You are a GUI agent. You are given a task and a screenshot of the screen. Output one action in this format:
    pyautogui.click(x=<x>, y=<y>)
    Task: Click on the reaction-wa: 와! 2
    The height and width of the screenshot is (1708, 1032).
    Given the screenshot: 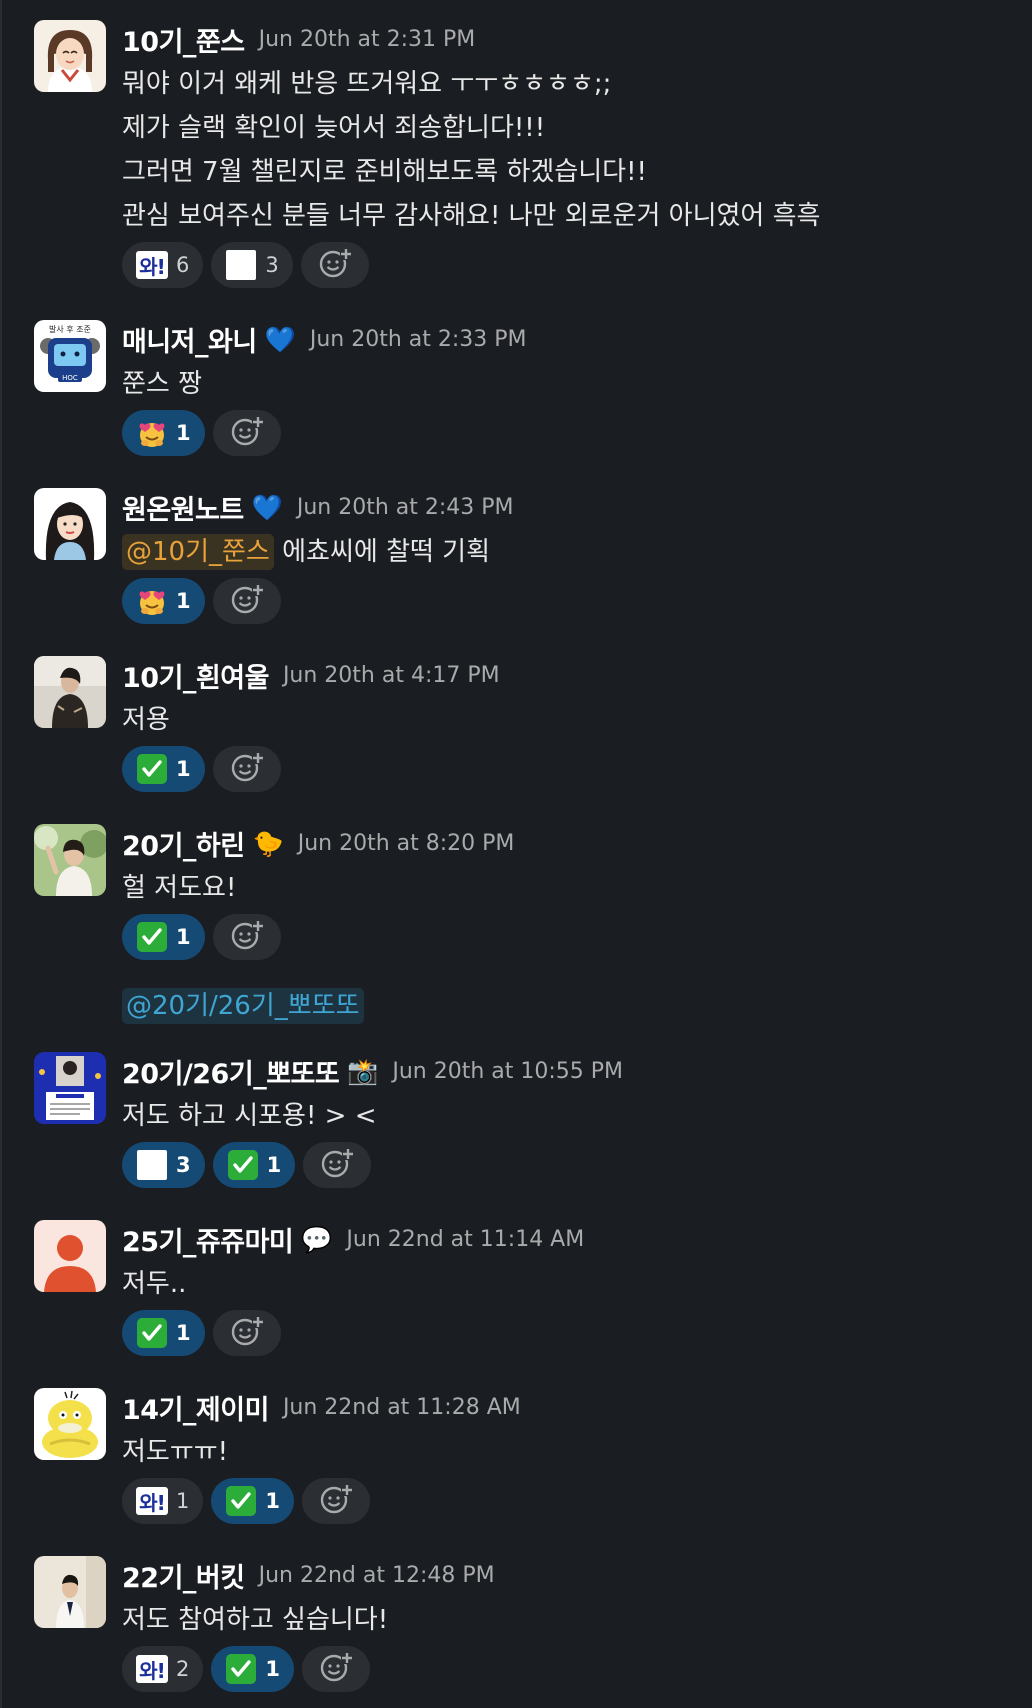 What is the action you would take?
    pyautogui.click(x=163, y=1669)
    